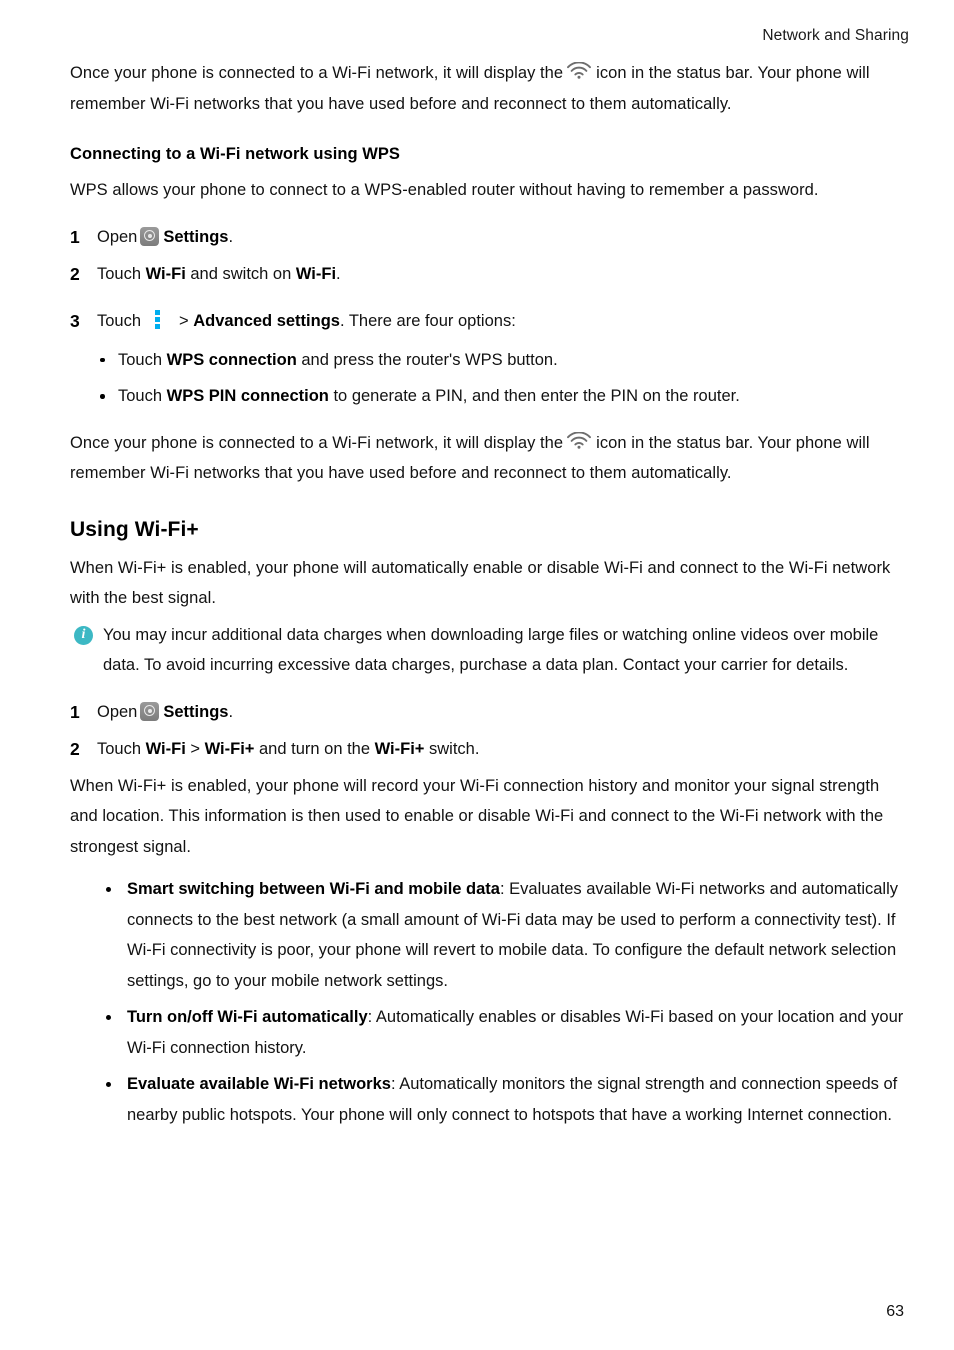 This screenshot has width=954, height=1350. What do you see at coordinates (83, 635) in the screenshot?
I see `info-icon` at bounding box center [83, 635].